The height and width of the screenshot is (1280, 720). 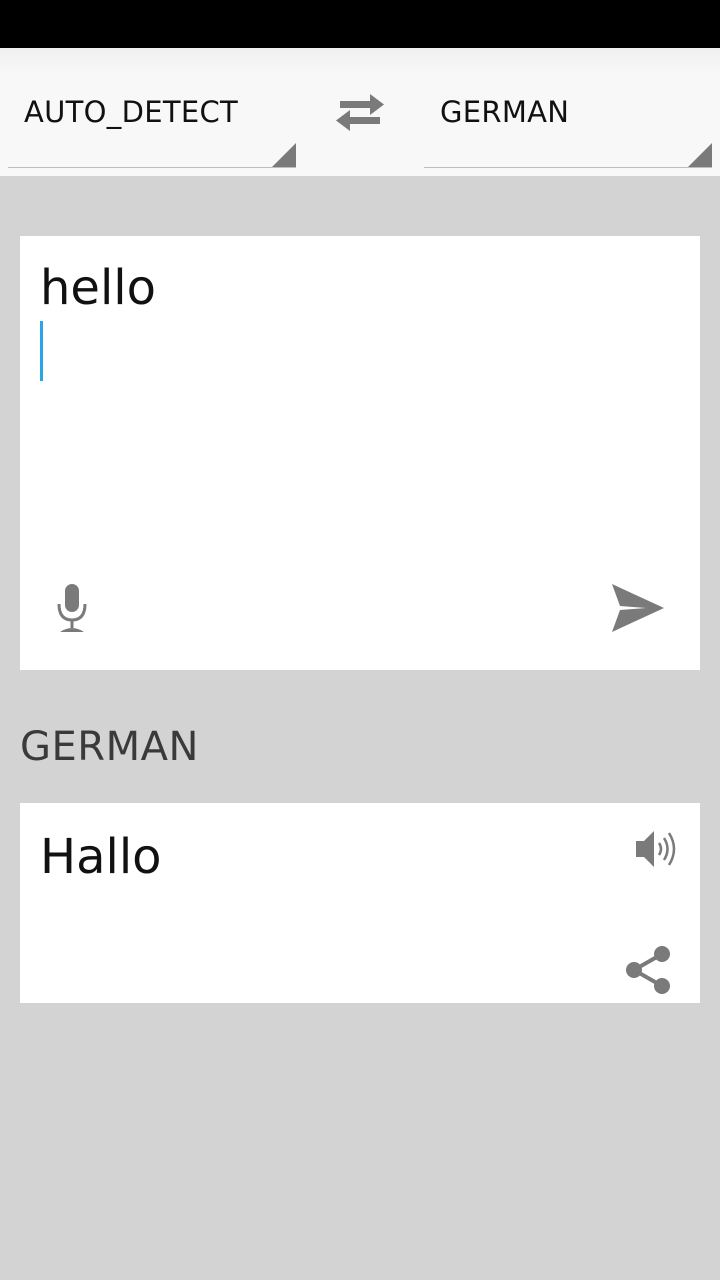 What do you see at coordinates (98, 288) in the screenshot?
I see `input-text-field: hello` at bounding box center [98, 288].